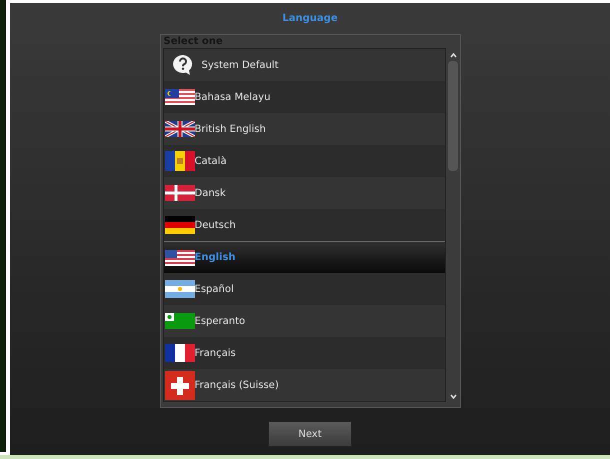 This screenshot has height=459, width=610. What do you see at coordinates (232, 97) in the screenshot?
I see `language-label: Bahasa Melayu` at bounding box center [232, 97].